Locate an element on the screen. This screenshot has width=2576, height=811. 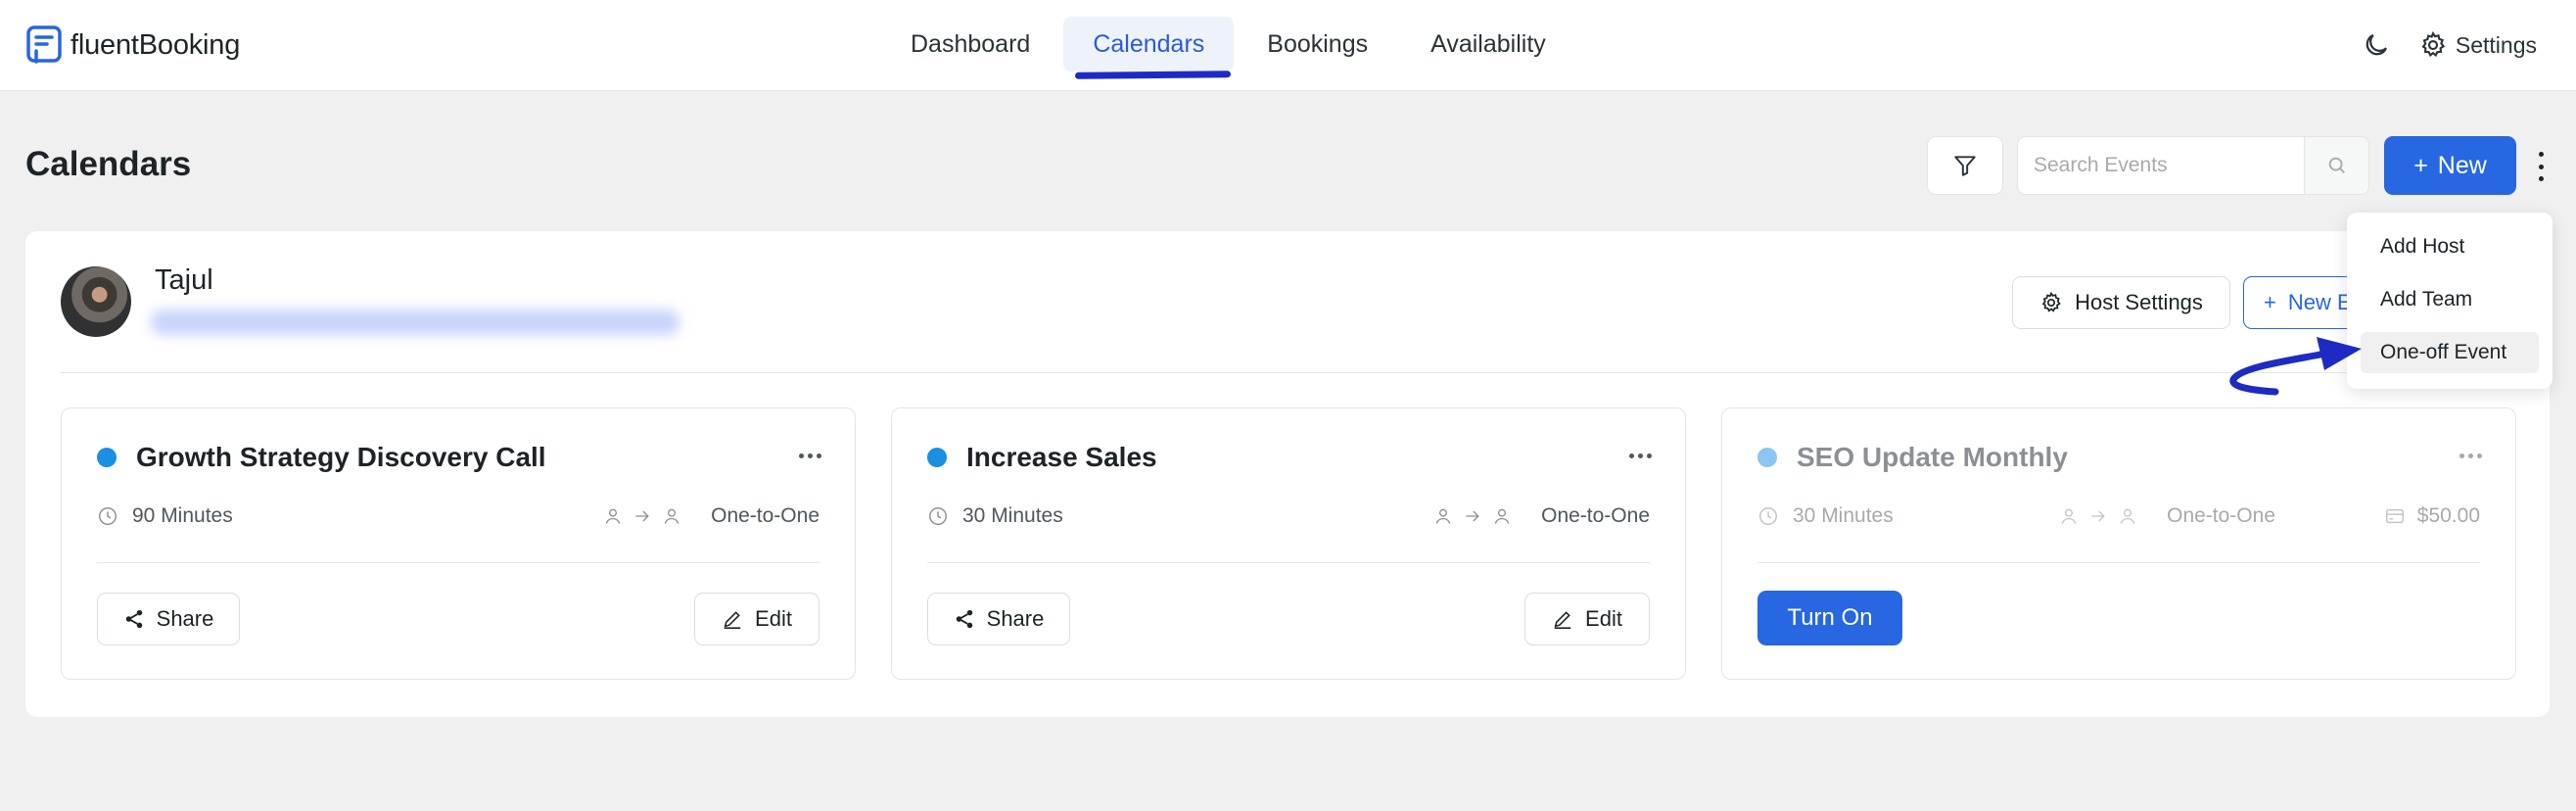
avatar is located at coordinates (96, 301).